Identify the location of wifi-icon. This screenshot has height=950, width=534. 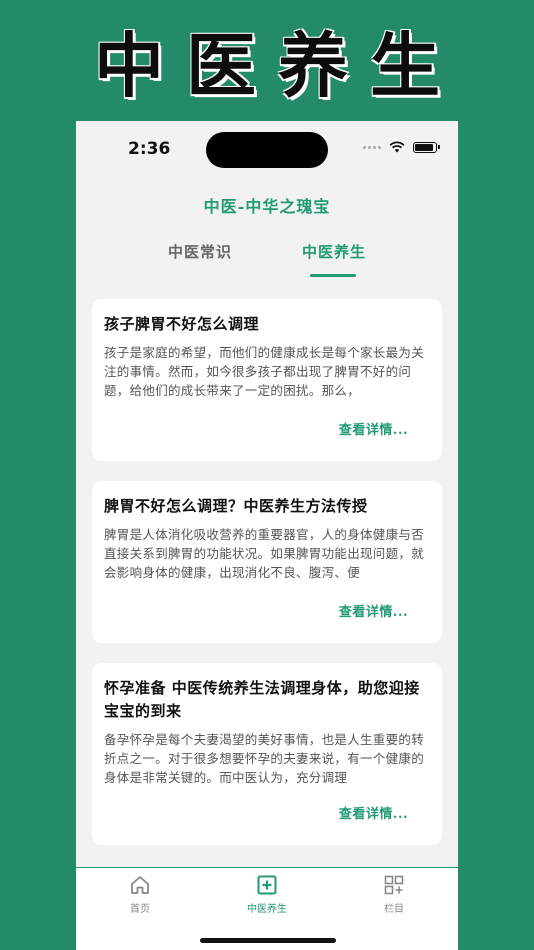
(397, 147).